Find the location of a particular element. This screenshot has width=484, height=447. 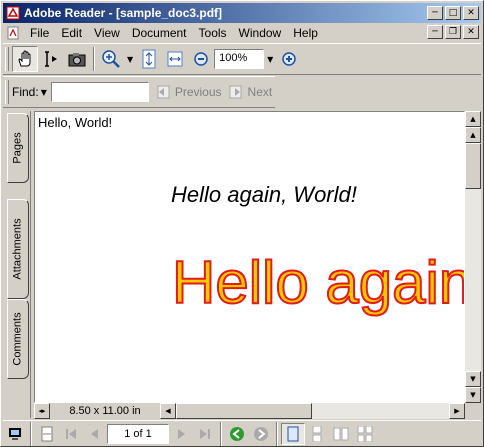

tab-attachments: Attachments is located at coordinates (18, 249).